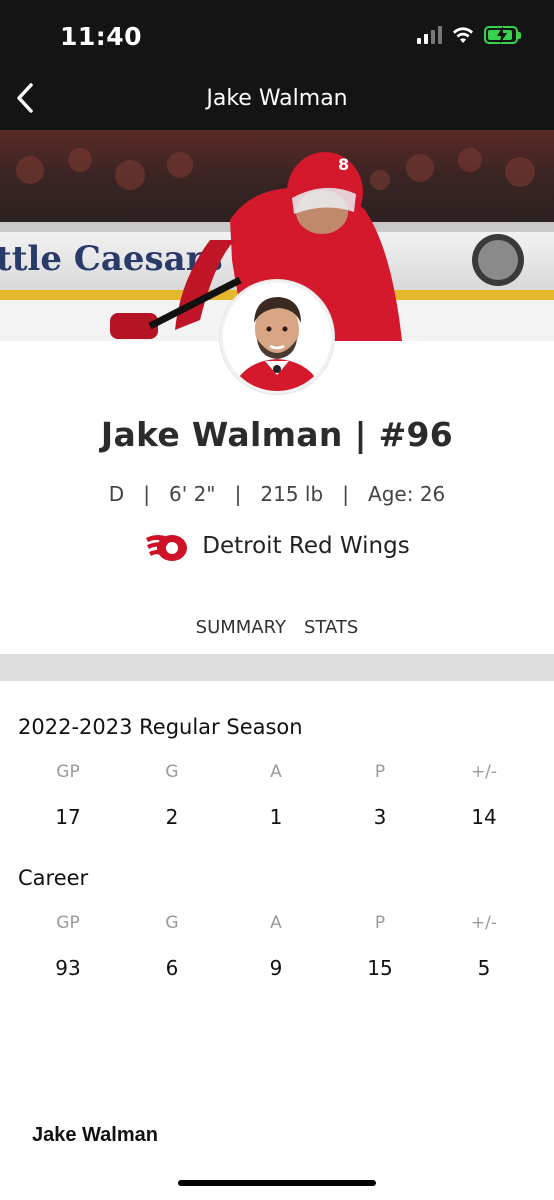  Describe the element at coordinates (277, 494) in the screenshot. I see `player-meta: D | 6' 2" | 215 lb | Age: 26` at that location.